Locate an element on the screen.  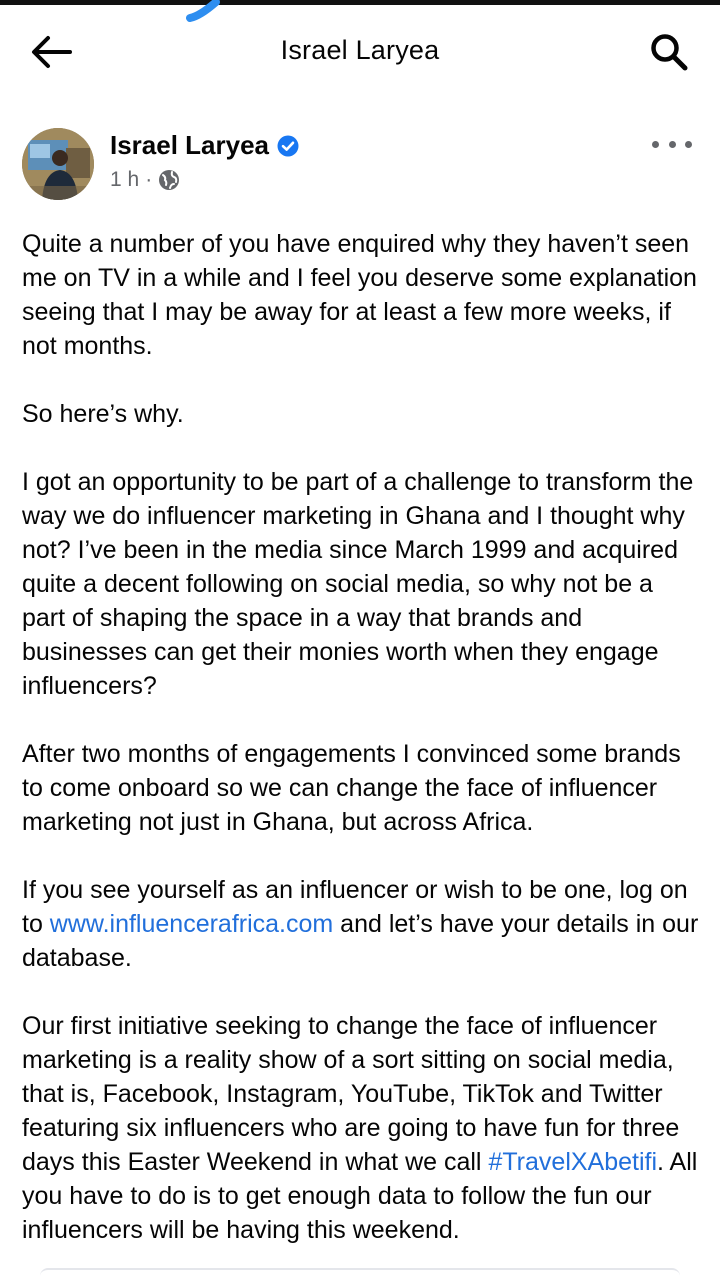
hashtag-link: #TravelXAbetifi is located at coordinates (572, 1162).